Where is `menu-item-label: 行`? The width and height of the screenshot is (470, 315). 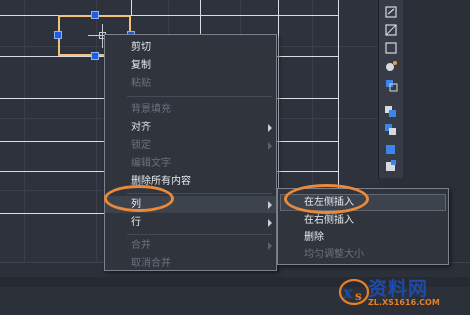
menu-item-label: 行 is located at coordinates (136, 222).